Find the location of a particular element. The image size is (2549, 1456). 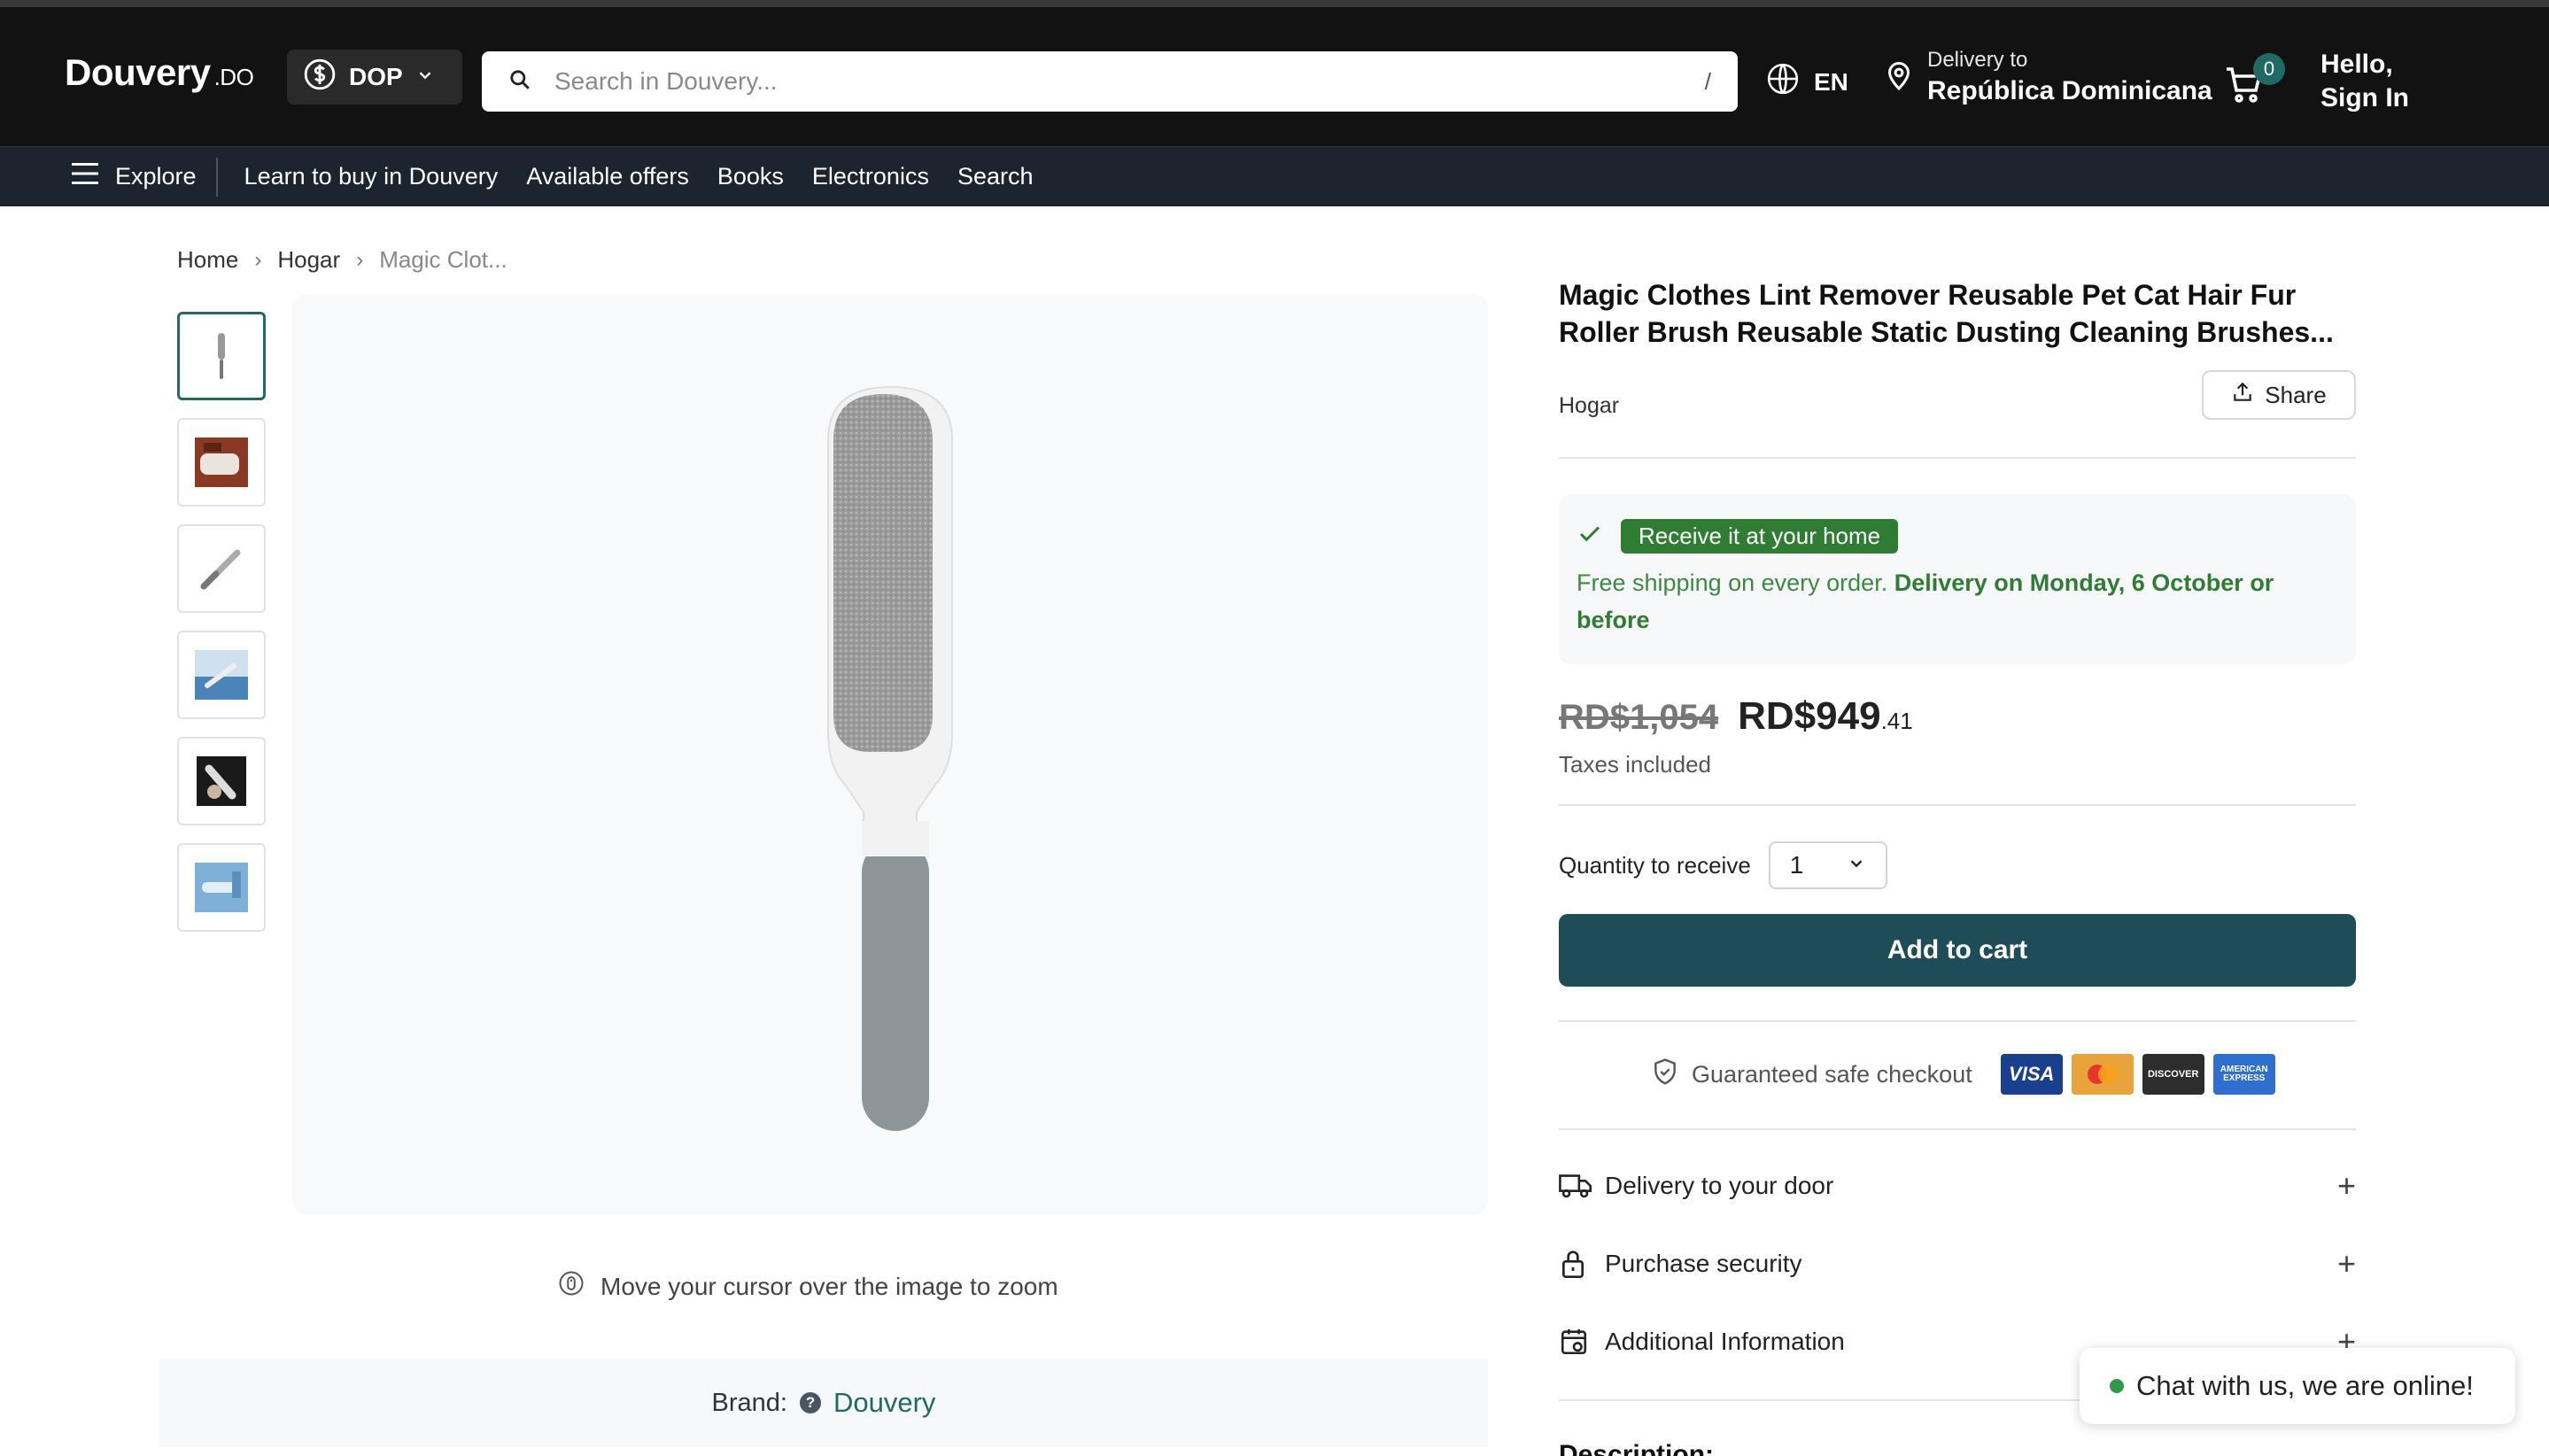

brand-label: Brand: is located at coordinates (749, 1402).